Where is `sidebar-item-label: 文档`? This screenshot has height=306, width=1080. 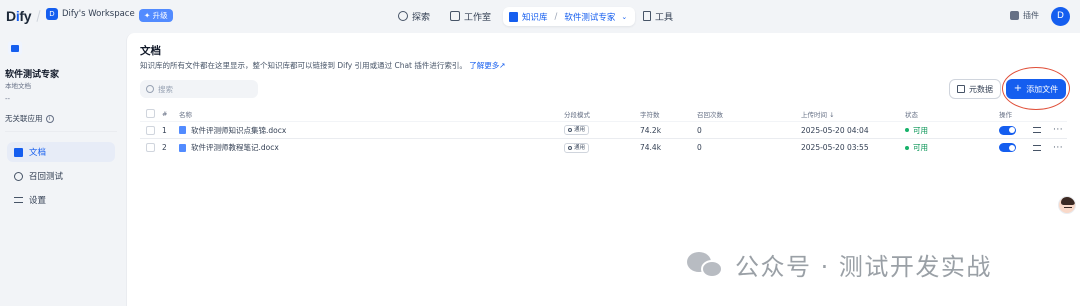 sidebar-item-label: 文档 is located at coordinates (38, 153).